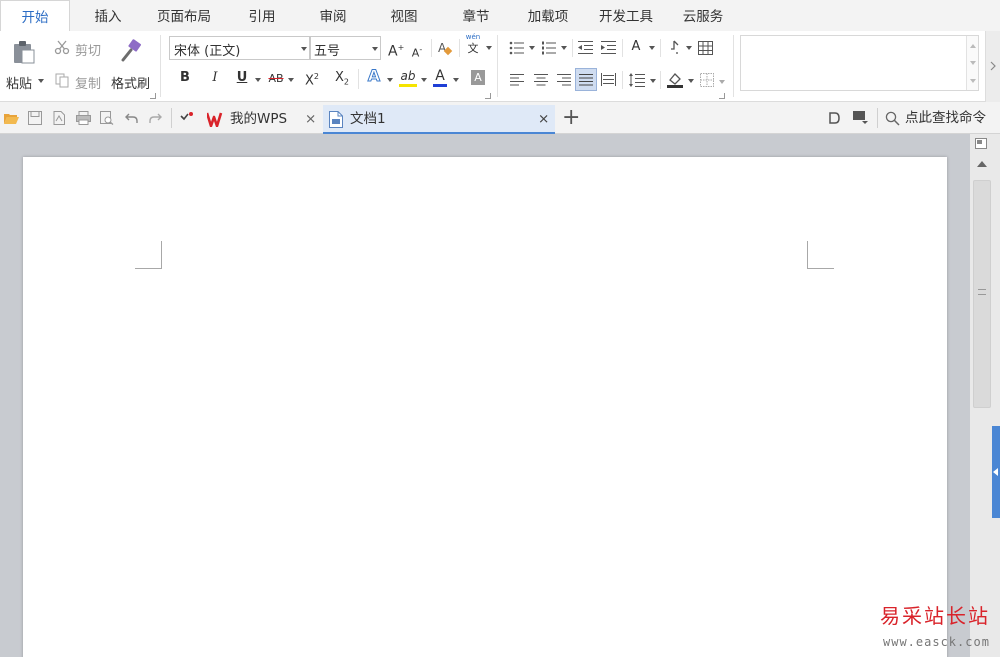 This screenshot has width=1000, height=657. Describe the element at coordinates (11, 118) in the screenshot. I see `open-folder-icon` at that location.